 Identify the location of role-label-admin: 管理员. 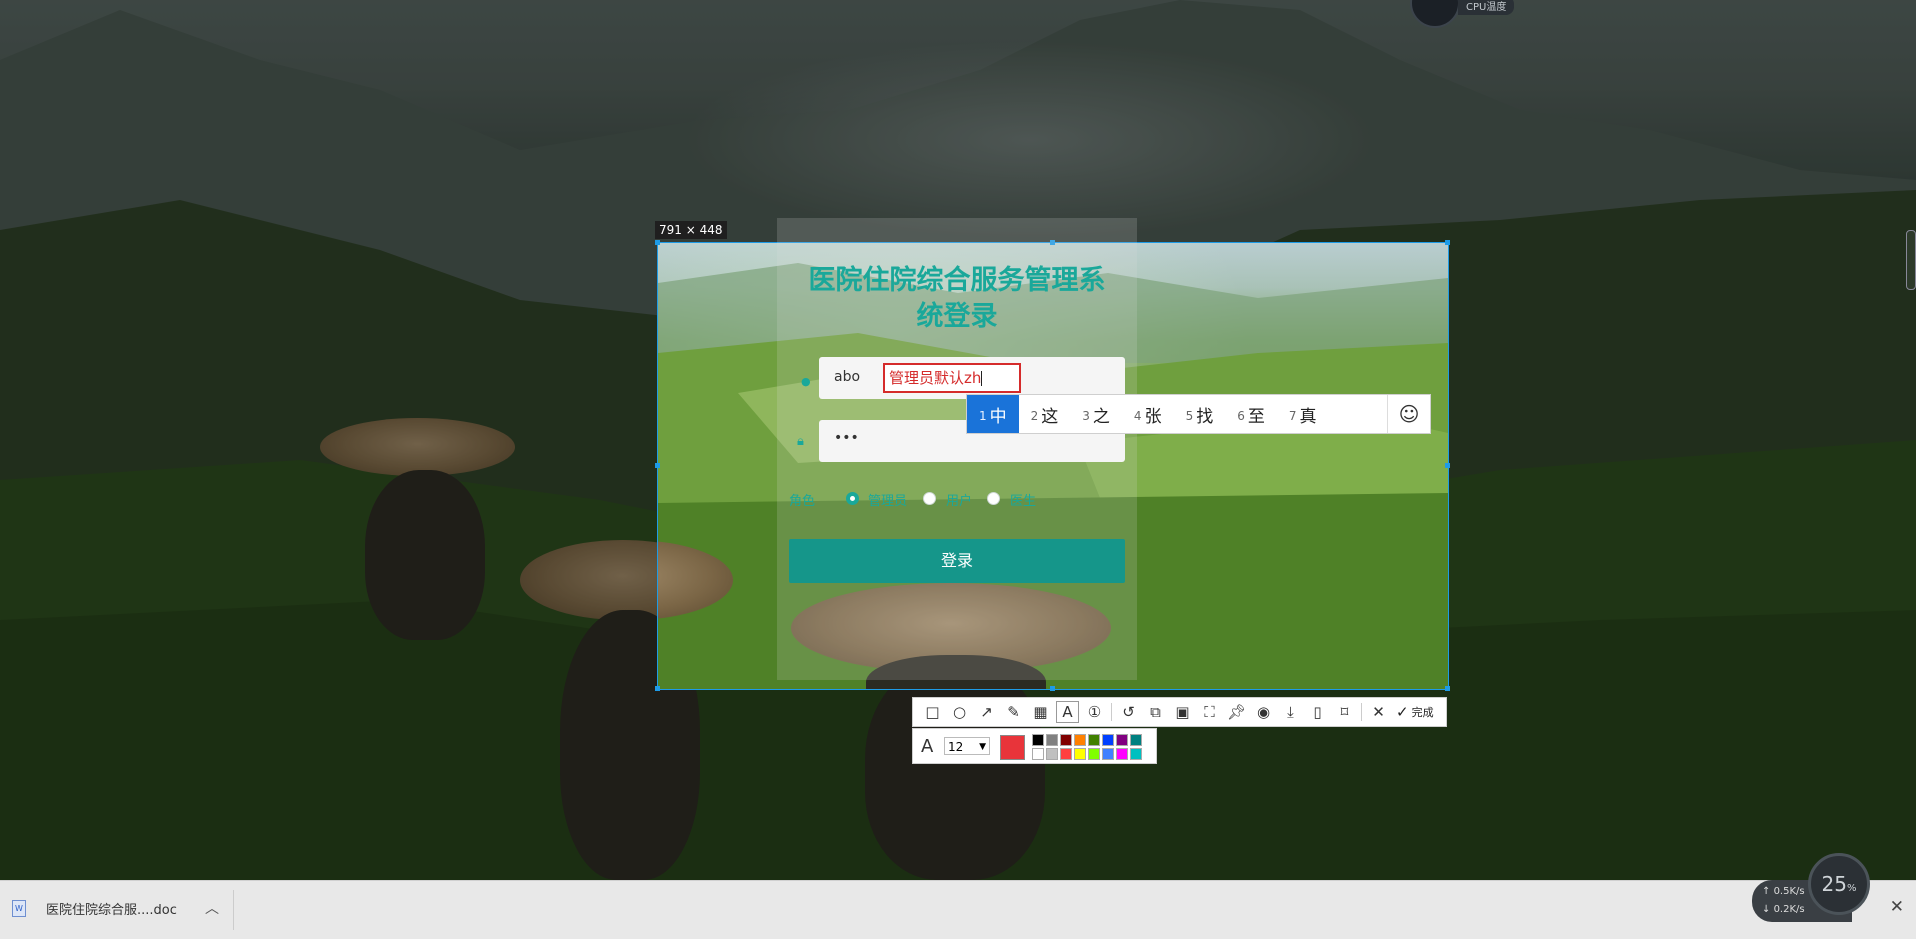
(888, 501).